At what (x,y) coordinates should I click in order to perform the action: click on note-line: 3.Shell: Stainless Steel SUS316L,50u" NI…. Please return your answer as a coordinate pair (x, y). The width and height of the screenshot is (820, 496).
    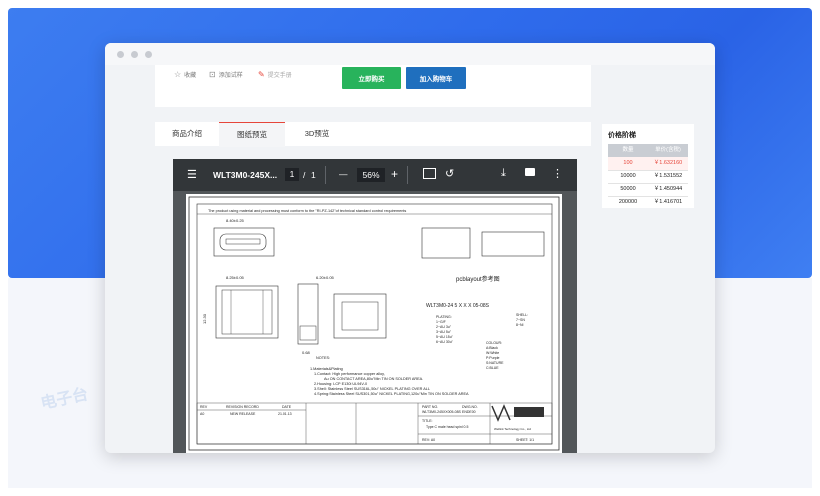
    Looking at the image, I should click on (372, 389).